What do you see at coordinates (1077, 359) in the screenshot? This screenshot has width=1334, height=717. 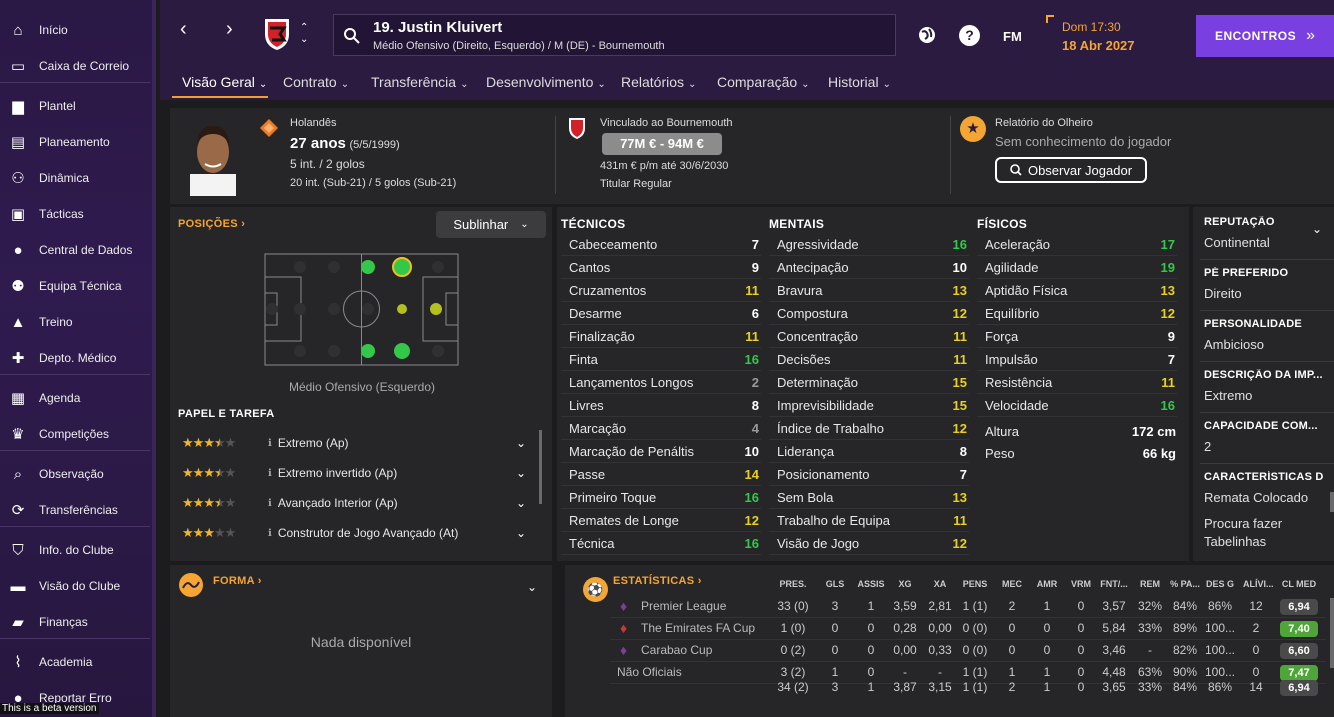 I see `attribute-row-physical: Impulsão 7` at bounding box center [1077, 359].